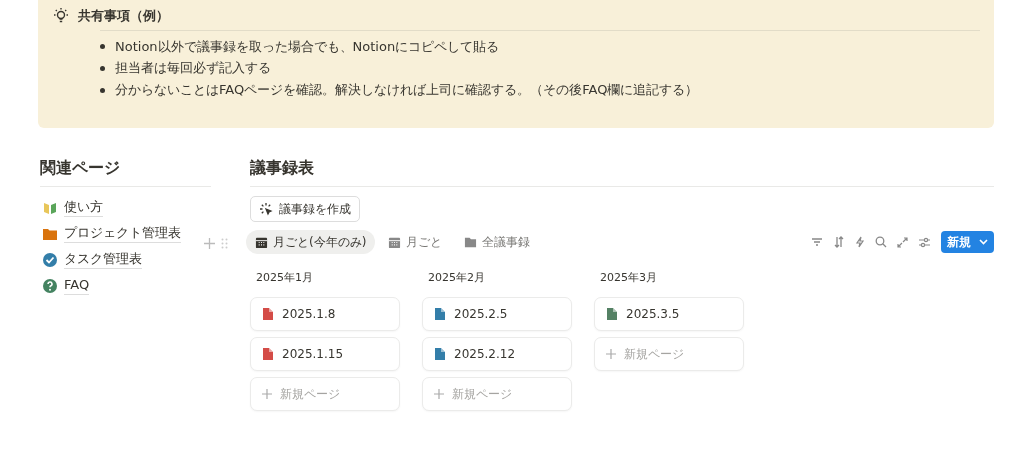  I want to click on page-card: 2025.1.15, so click(325, 353).